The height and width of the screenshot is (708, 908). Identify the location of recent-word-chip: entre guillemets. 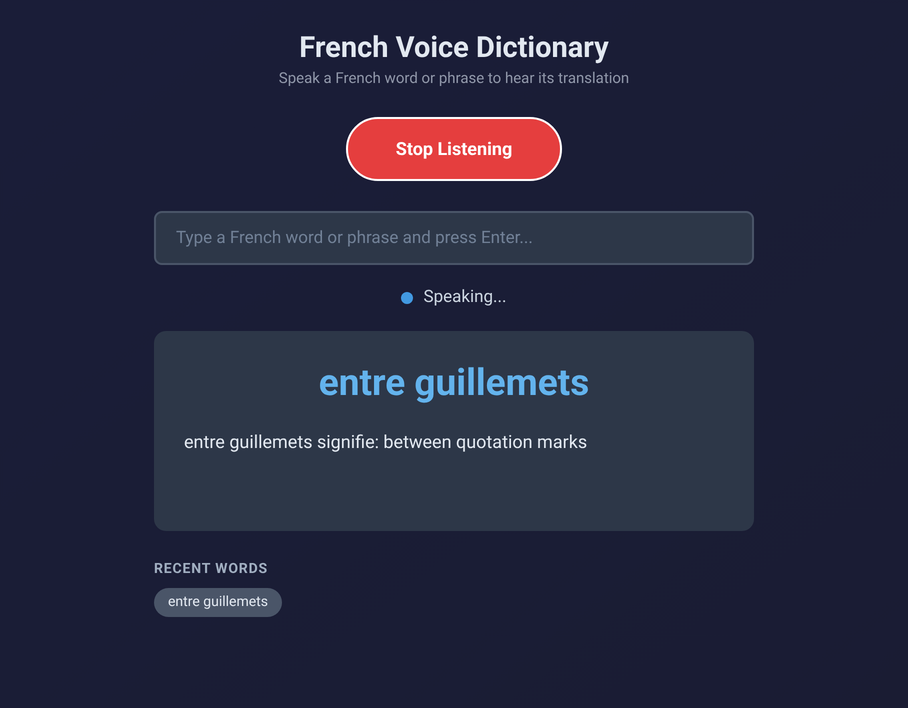
(218, 602).